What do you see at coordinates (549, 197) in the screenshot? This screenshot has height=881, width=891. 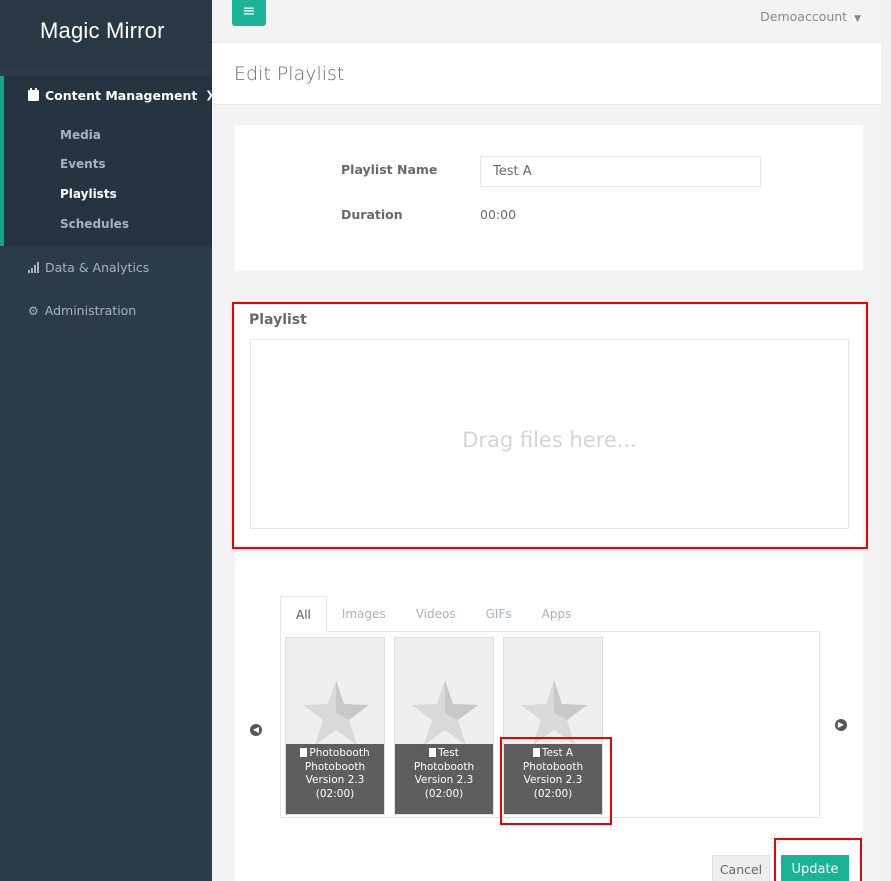 I see `playlist-info-box` at bounding box center [549, 197].